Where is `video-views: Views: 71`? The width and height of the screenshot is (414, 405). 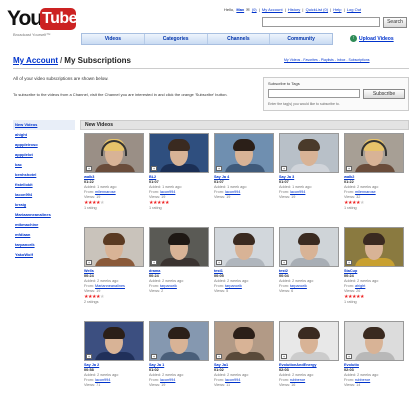
video-views: Views: 71 is located at coordinates (92, 385).